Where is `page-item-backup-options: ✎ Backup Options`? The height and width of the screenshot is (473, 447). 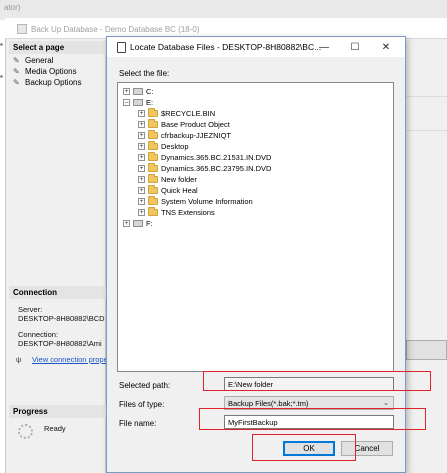 page-item-backup-options: ✎ Backup Options is located at coordinates (47, 82).